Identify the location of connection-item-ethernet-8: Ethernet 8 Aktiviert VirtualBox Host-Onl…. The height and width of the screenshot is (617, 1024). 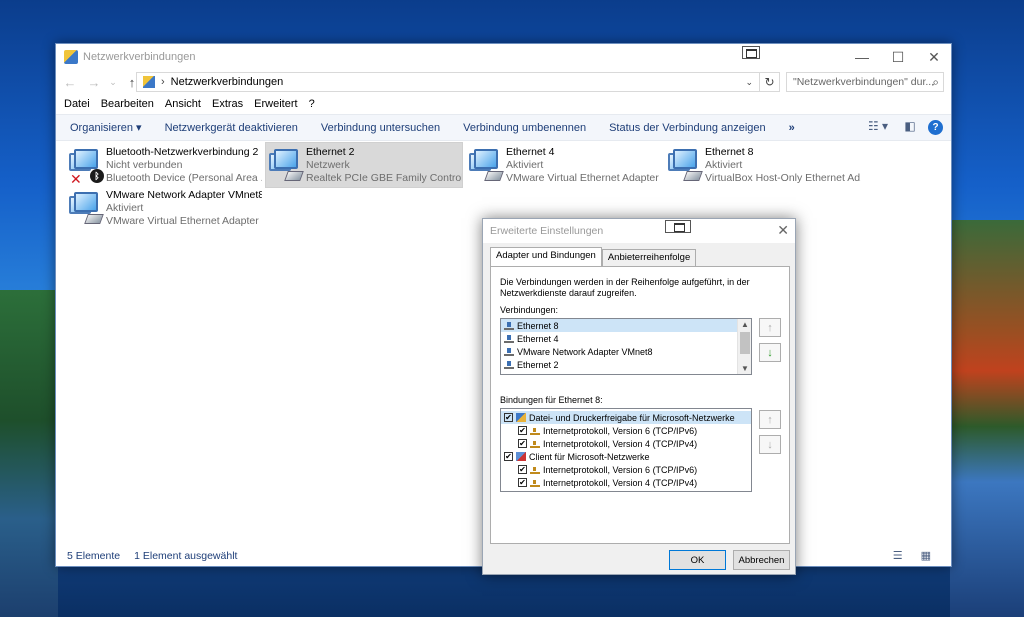
(763, 166).